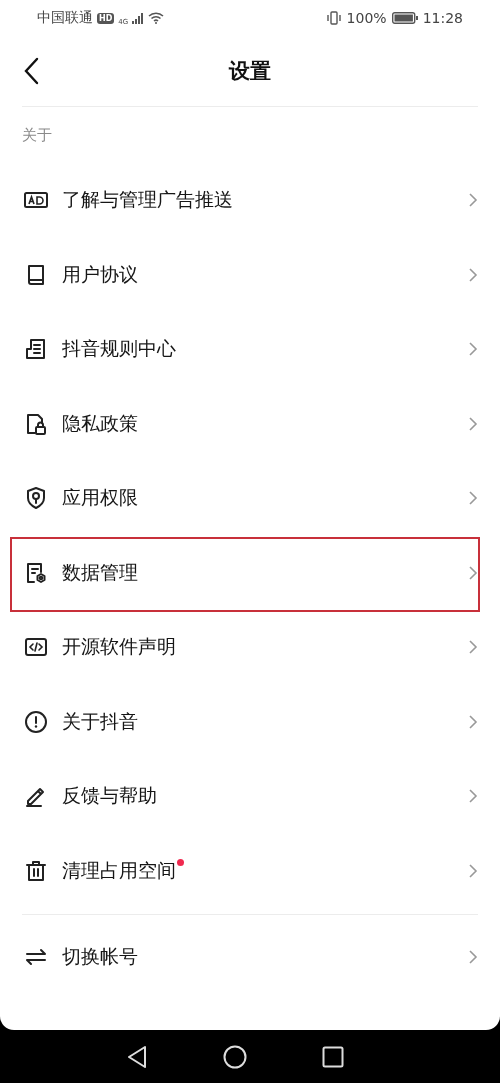 This screenshot has height=1083, width=500. I want to click on hd-badge: HD, so click(106, 18).